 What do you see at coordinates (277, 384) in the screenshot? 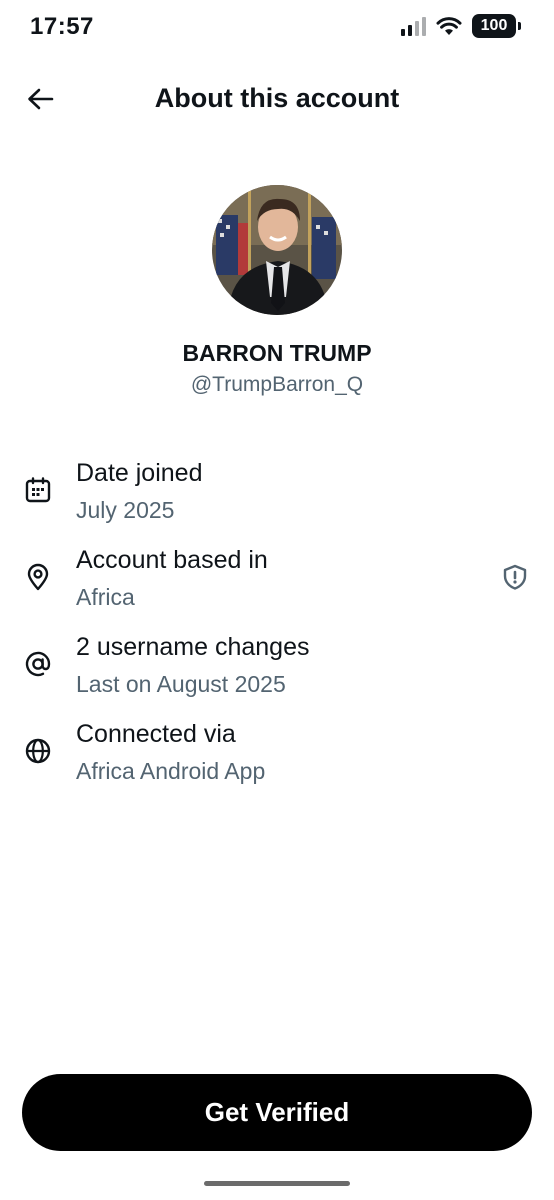
I see `username-handle: @TrumpBarron_Q` at bounding box center [277, 384].